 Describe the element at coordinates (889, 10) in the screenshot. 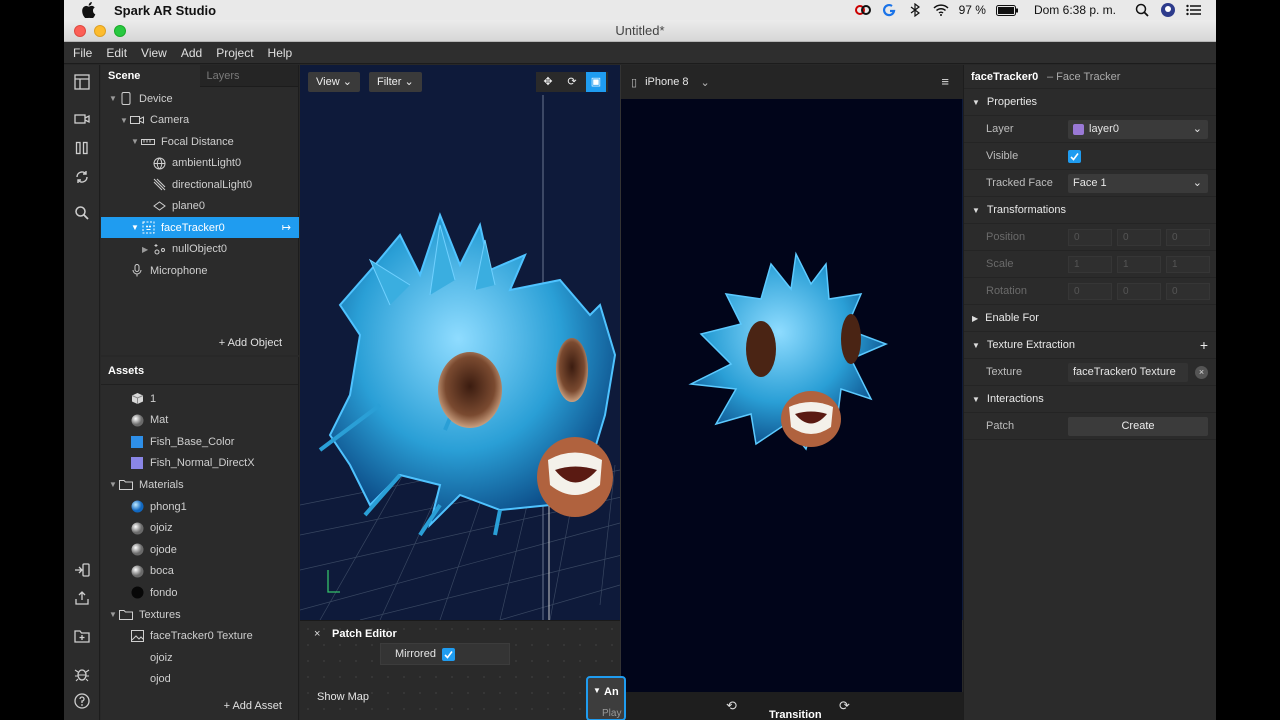

I see `logitech-icon` at that location.